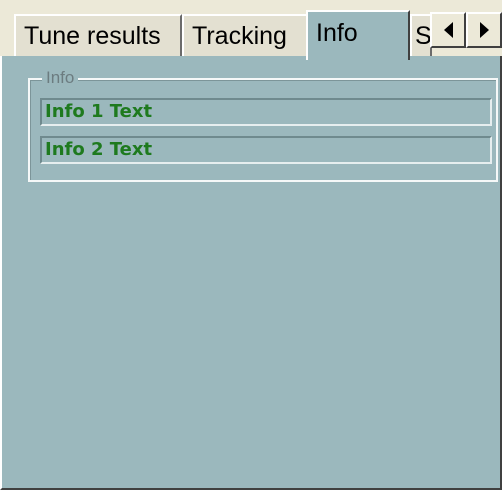 This screenshot has width=502, height=490. What do you see at coordinates (266, 150) in the screenshot?
I see `info-2-field: Info 2 Text` at bounding box center [266, 150].